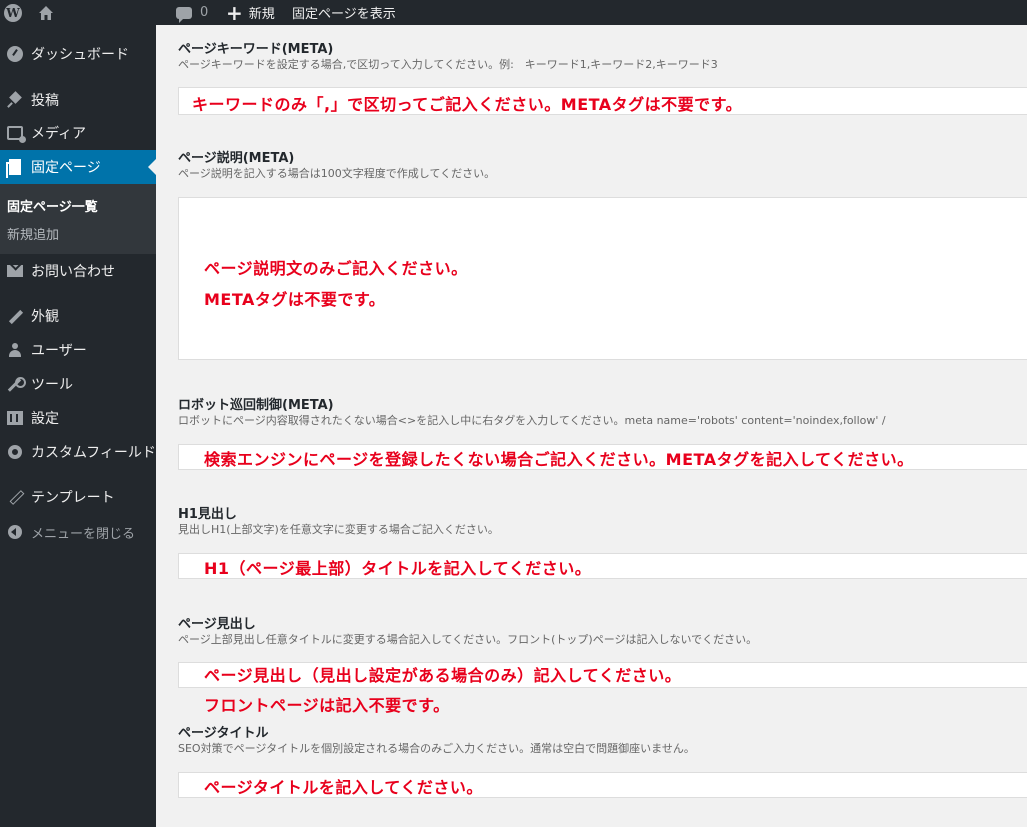 This screenshot has width=1027, height=827. I want to click on collapse-menu-label: メニューを閉じる, so click(83, 534).